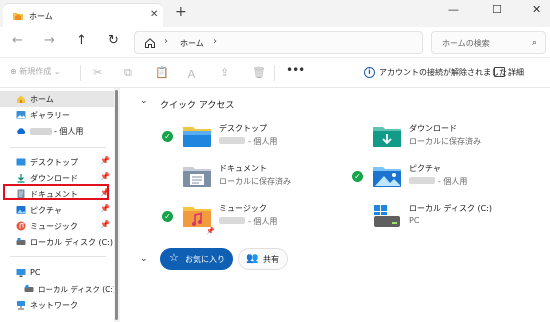  What do you see at coordinates (113, 40) in the screenshot?
I see `refresh-button: ↻` at bounding box center [113, 40].